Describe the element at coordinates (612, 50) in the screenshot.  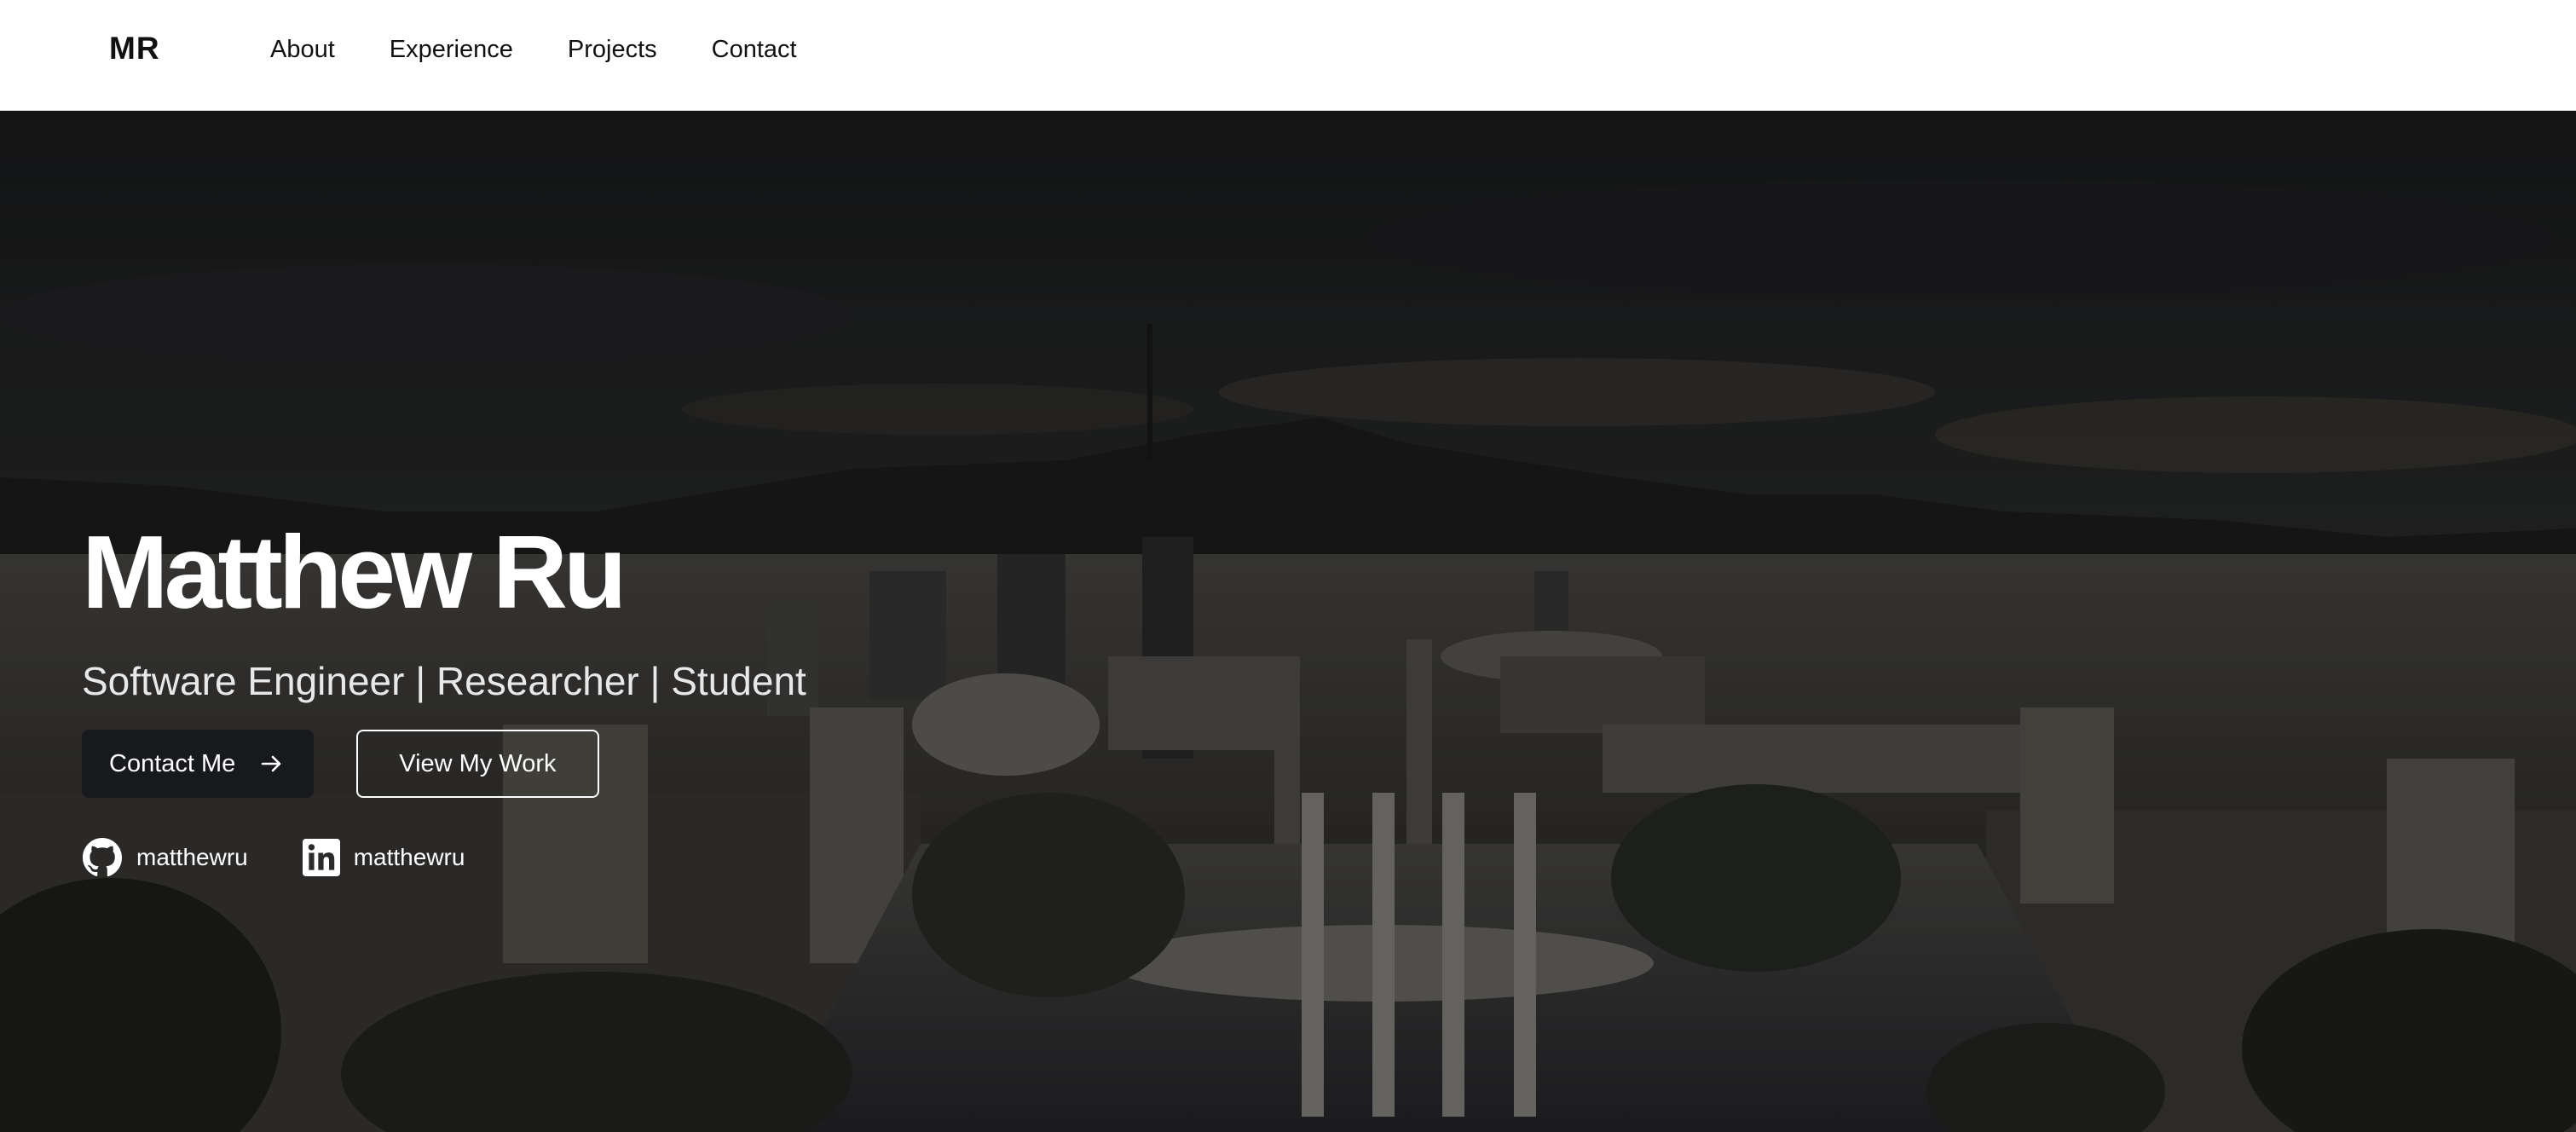
I see `nav-link-projects: Projects` at that location.